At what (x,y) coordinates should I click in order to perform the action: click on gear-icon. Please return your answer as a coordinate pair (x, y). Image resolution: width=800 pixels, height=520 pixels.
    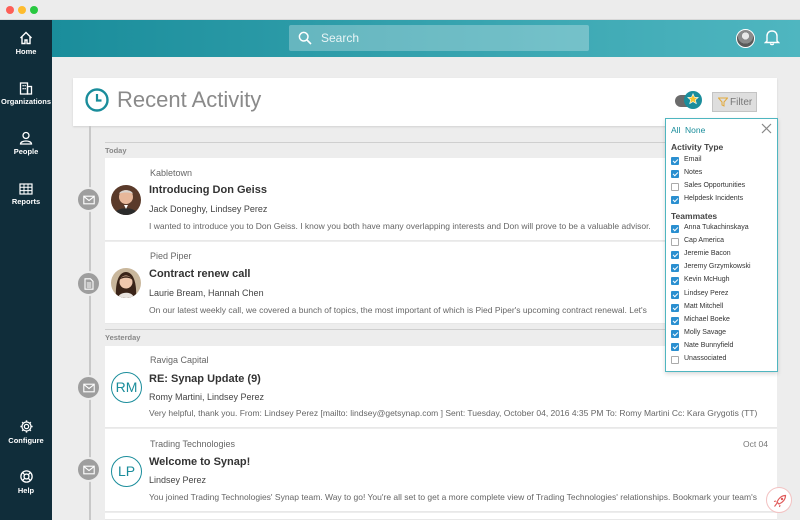
    Looking at the image, I should click on (26, 426).